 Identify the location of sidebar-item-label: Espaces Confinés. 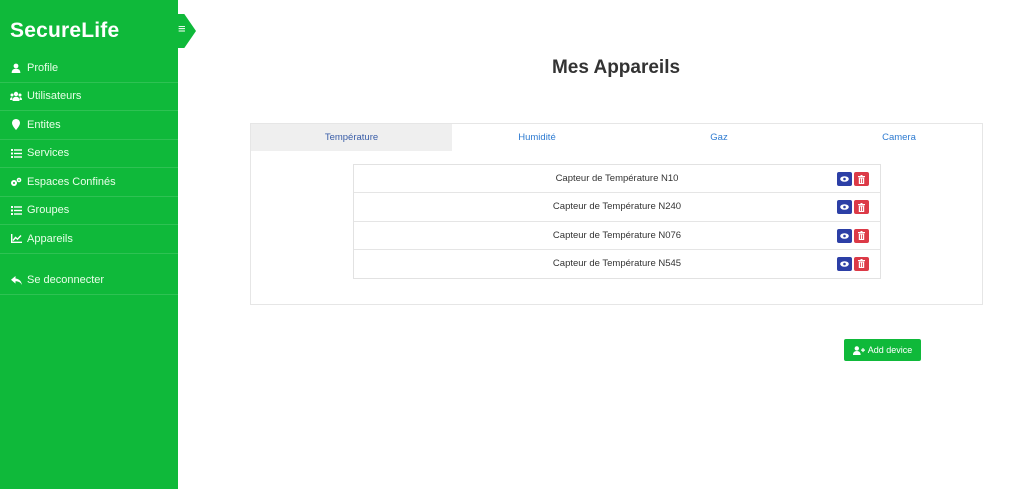
(71, 181).